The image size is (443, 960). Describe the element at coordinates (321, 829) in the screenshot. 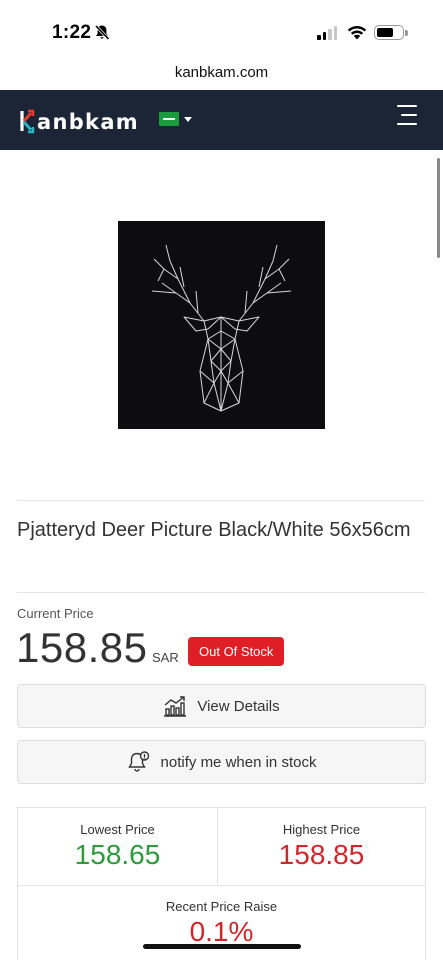

I see `highest-price-label: Highest Price` at that location.